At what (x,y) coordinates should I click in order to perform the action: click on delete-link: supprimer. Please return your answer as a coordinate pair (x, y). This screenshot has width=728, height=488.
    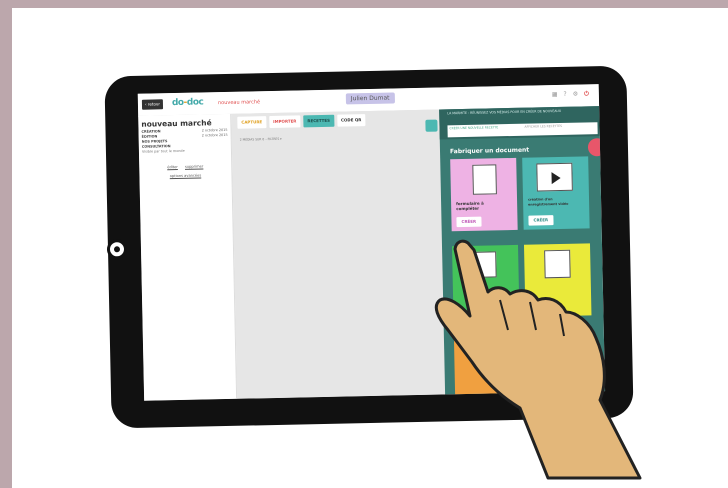
    Looking at the image, I should click on (194, 166).